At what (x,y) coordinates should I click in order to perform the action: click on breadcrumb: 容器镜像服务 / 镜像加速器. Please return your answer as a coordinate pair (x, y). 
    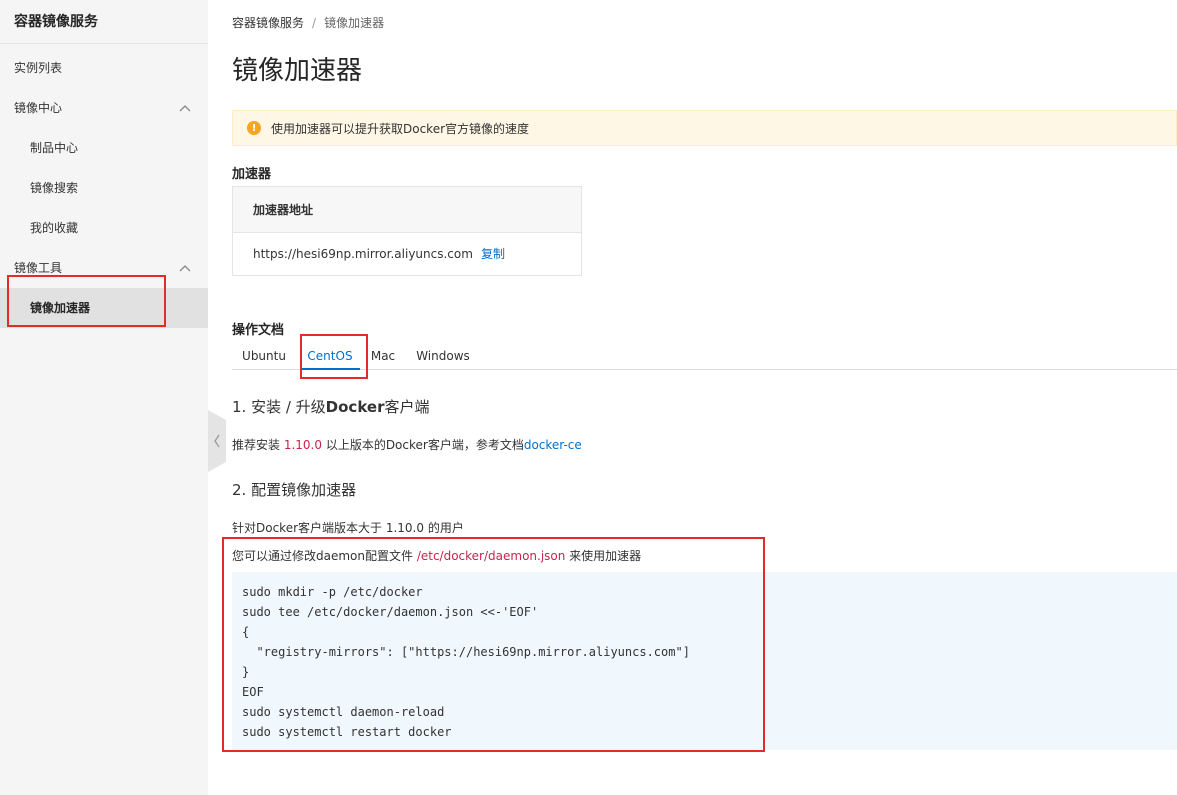
    Looking at the image, I should click on (308, 22).